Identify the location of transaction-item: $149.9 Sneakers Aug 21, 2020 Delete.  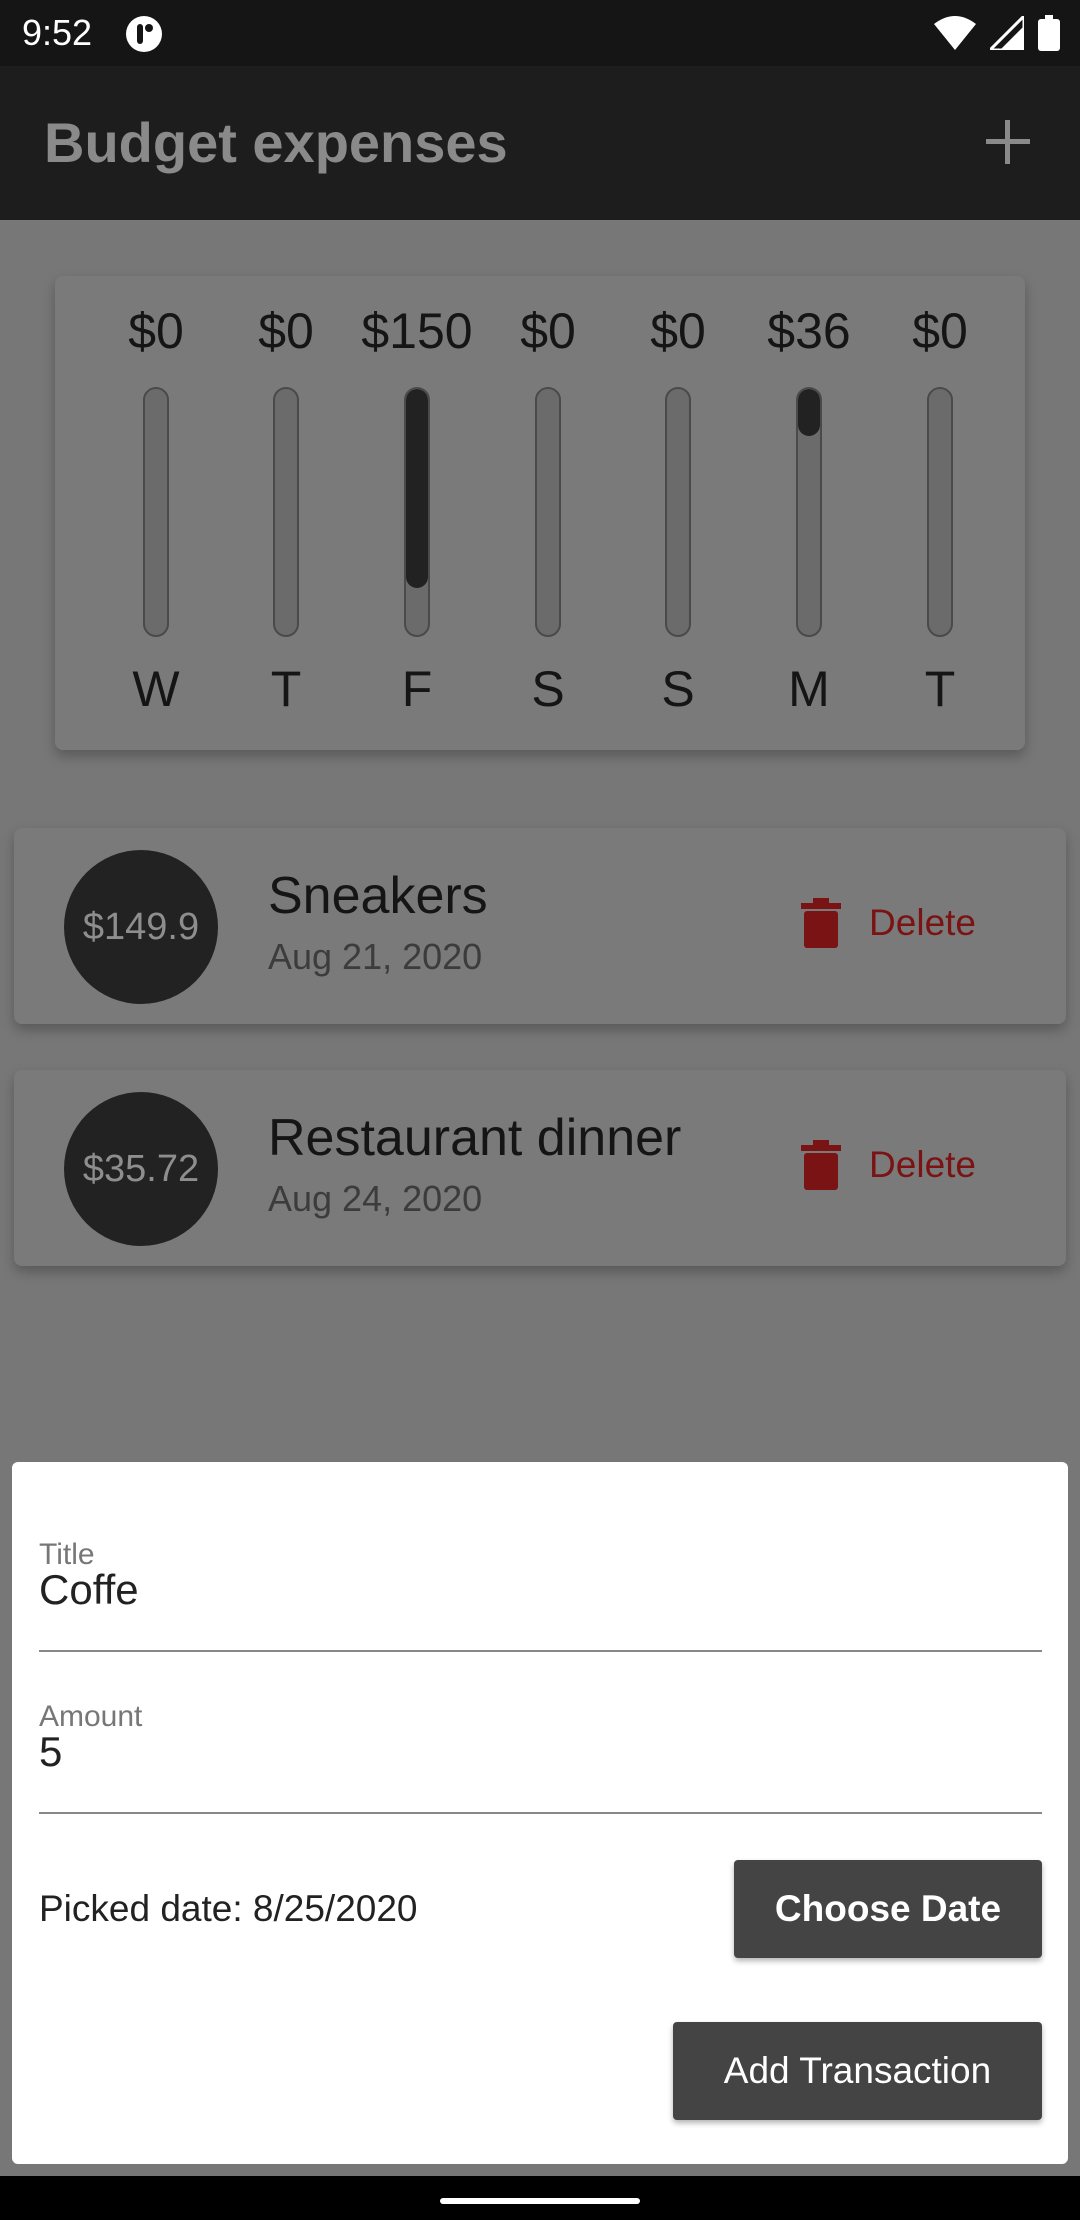
(540, 926).